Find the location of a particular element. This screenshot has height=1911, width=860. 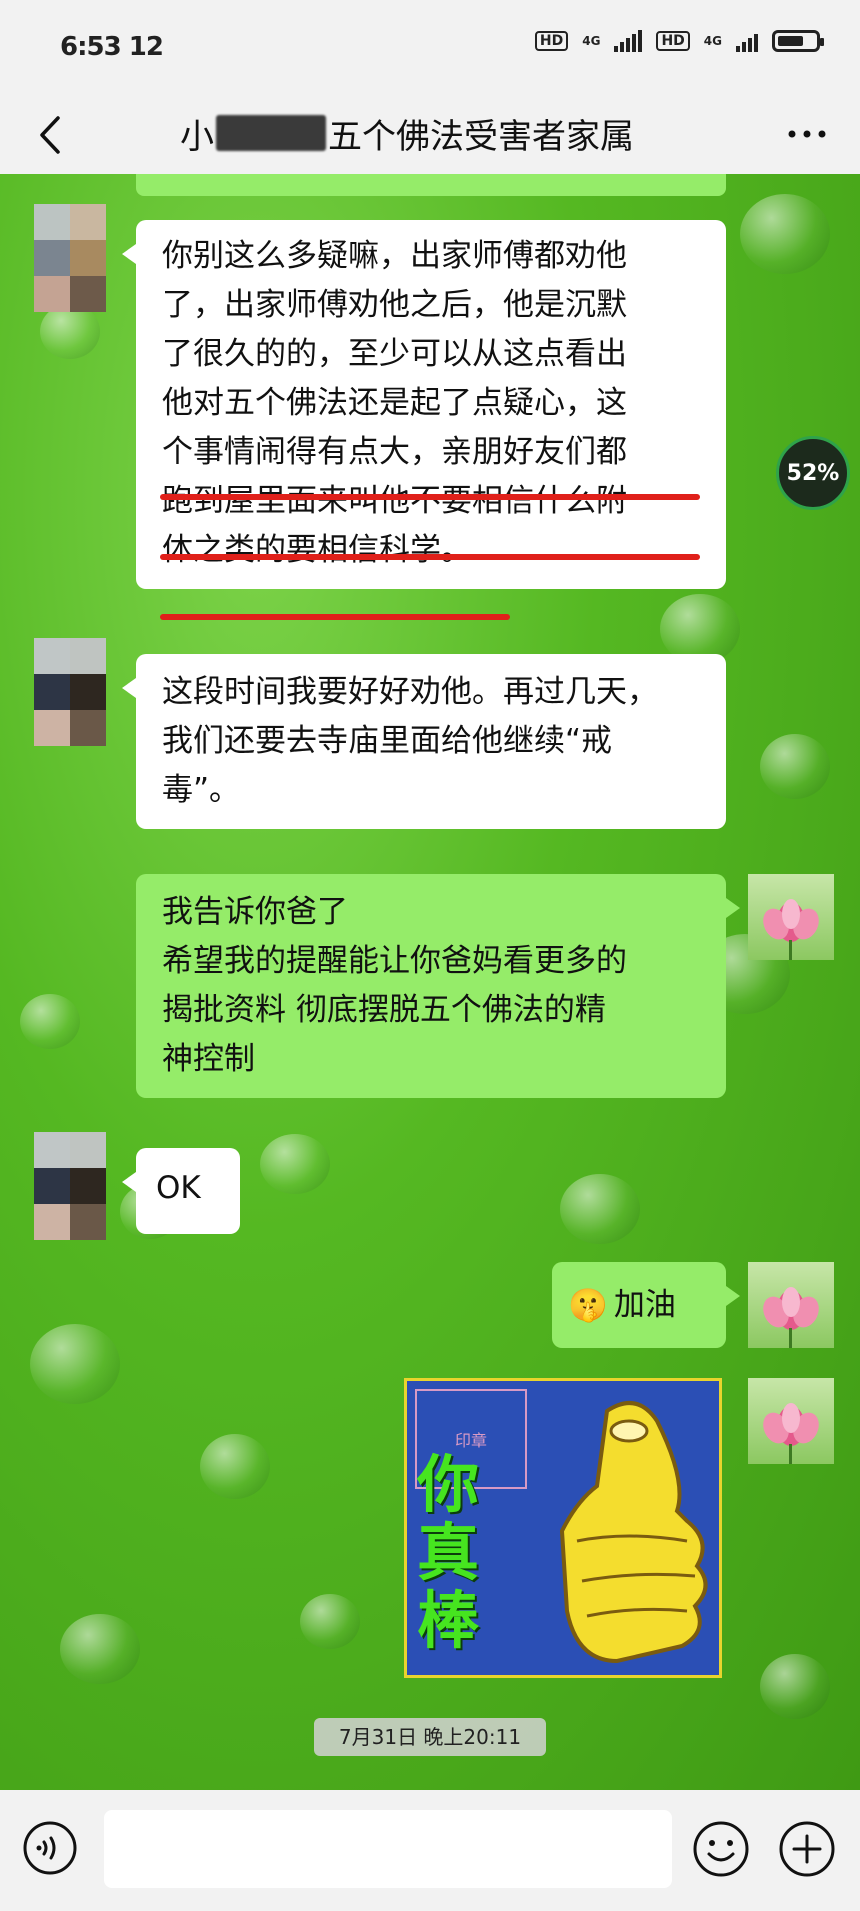

message-bubble: OK is located at coordinates (181, 1191).